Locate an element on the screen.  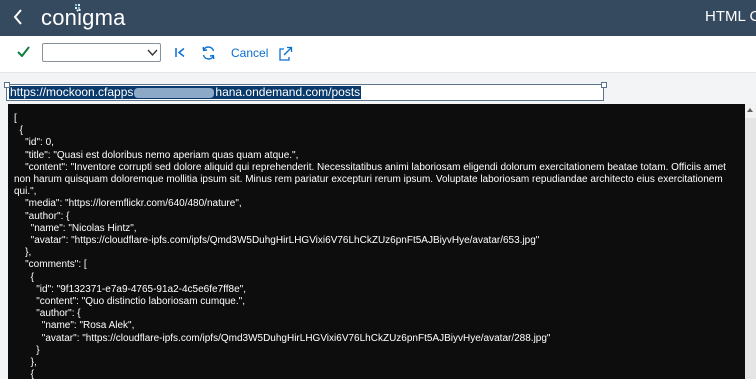
url-redacted is located at coordinates (174, 92).